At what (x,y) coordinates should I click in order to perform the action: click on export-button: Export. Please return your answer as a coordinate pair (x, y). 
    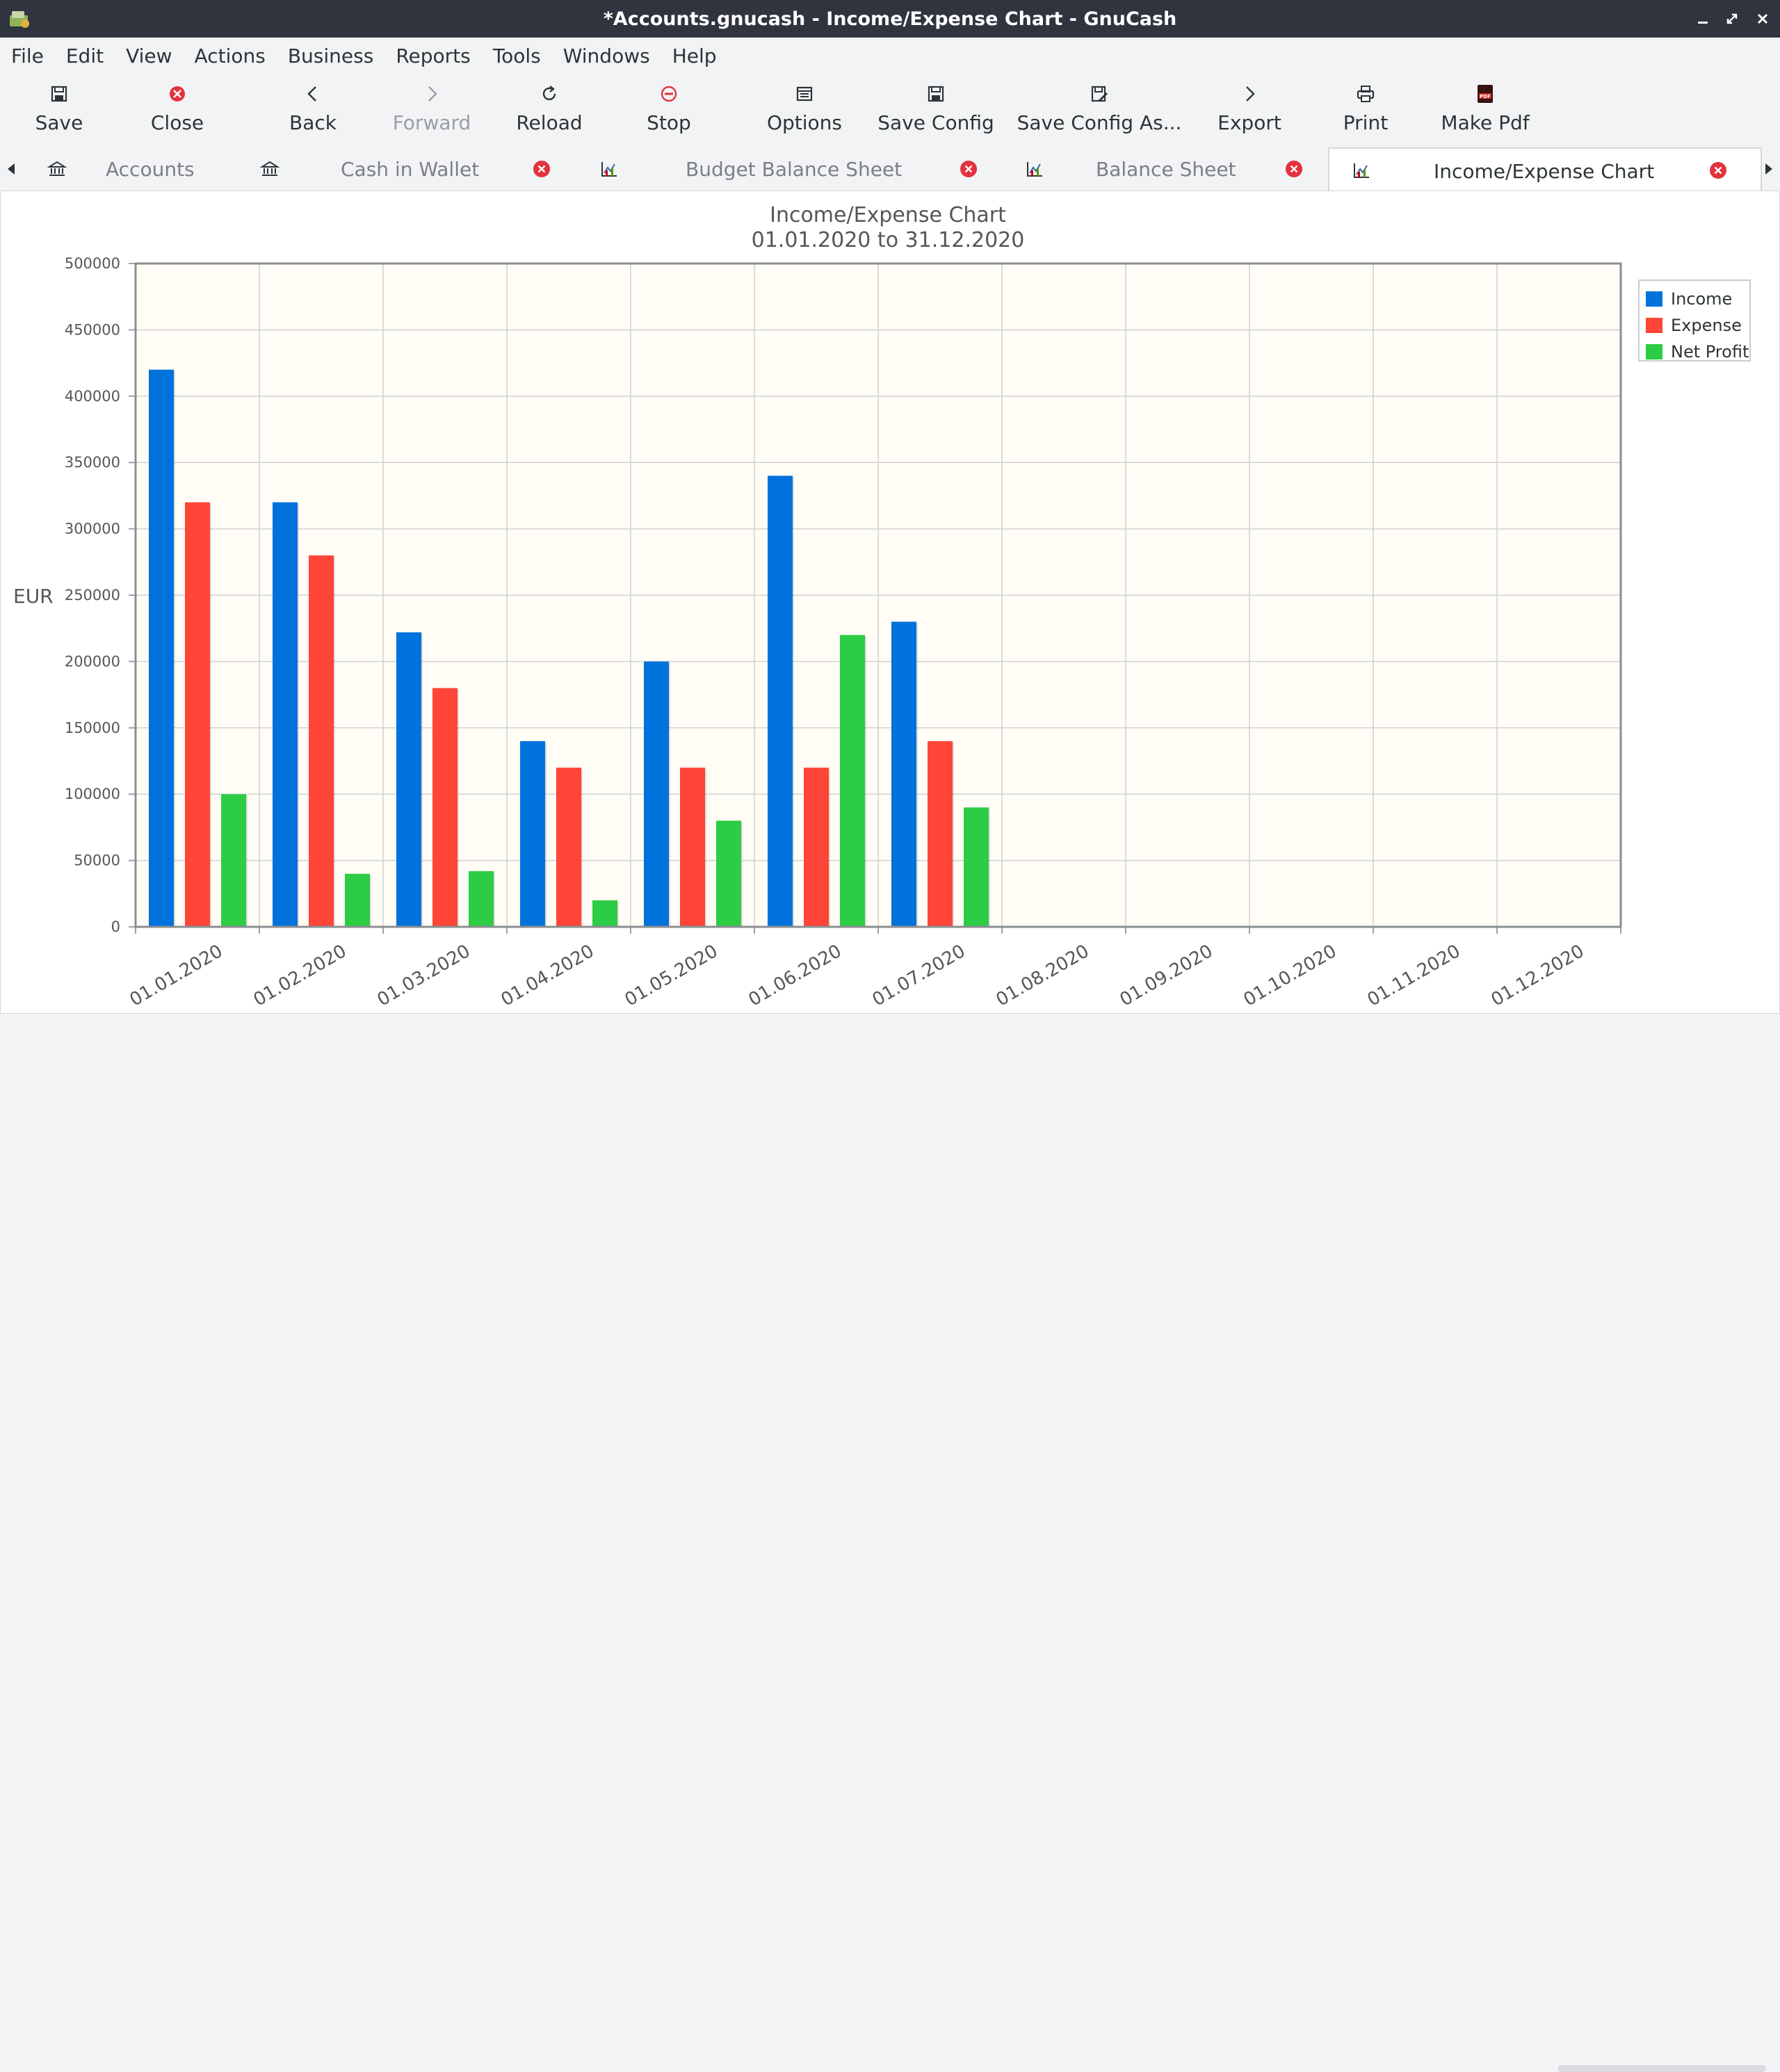
    Looking at the image, I should click on (1249, 111).